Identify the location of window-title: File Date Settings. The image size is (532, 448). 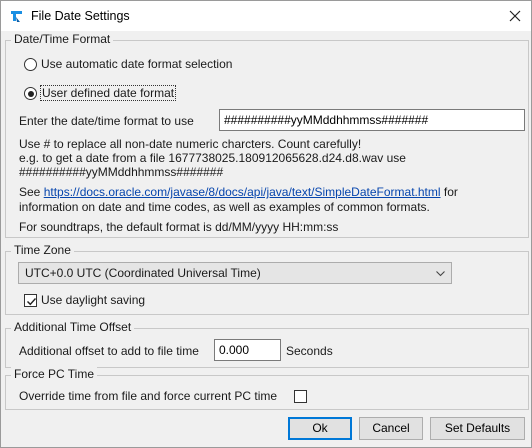
(80, 16).